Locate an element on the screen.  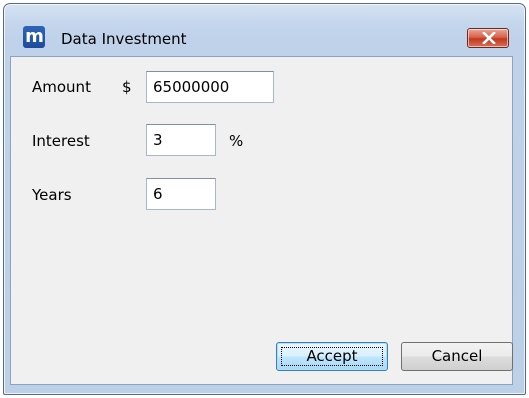
close-icon is located at coordinates (489, 38).